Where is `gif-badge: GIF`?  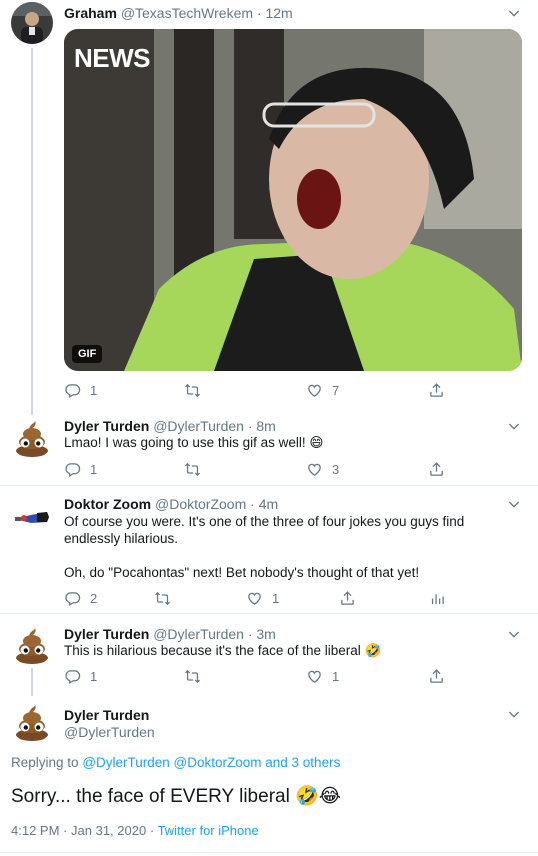
gif-badge: GIF is located at coordinates (87, 354).